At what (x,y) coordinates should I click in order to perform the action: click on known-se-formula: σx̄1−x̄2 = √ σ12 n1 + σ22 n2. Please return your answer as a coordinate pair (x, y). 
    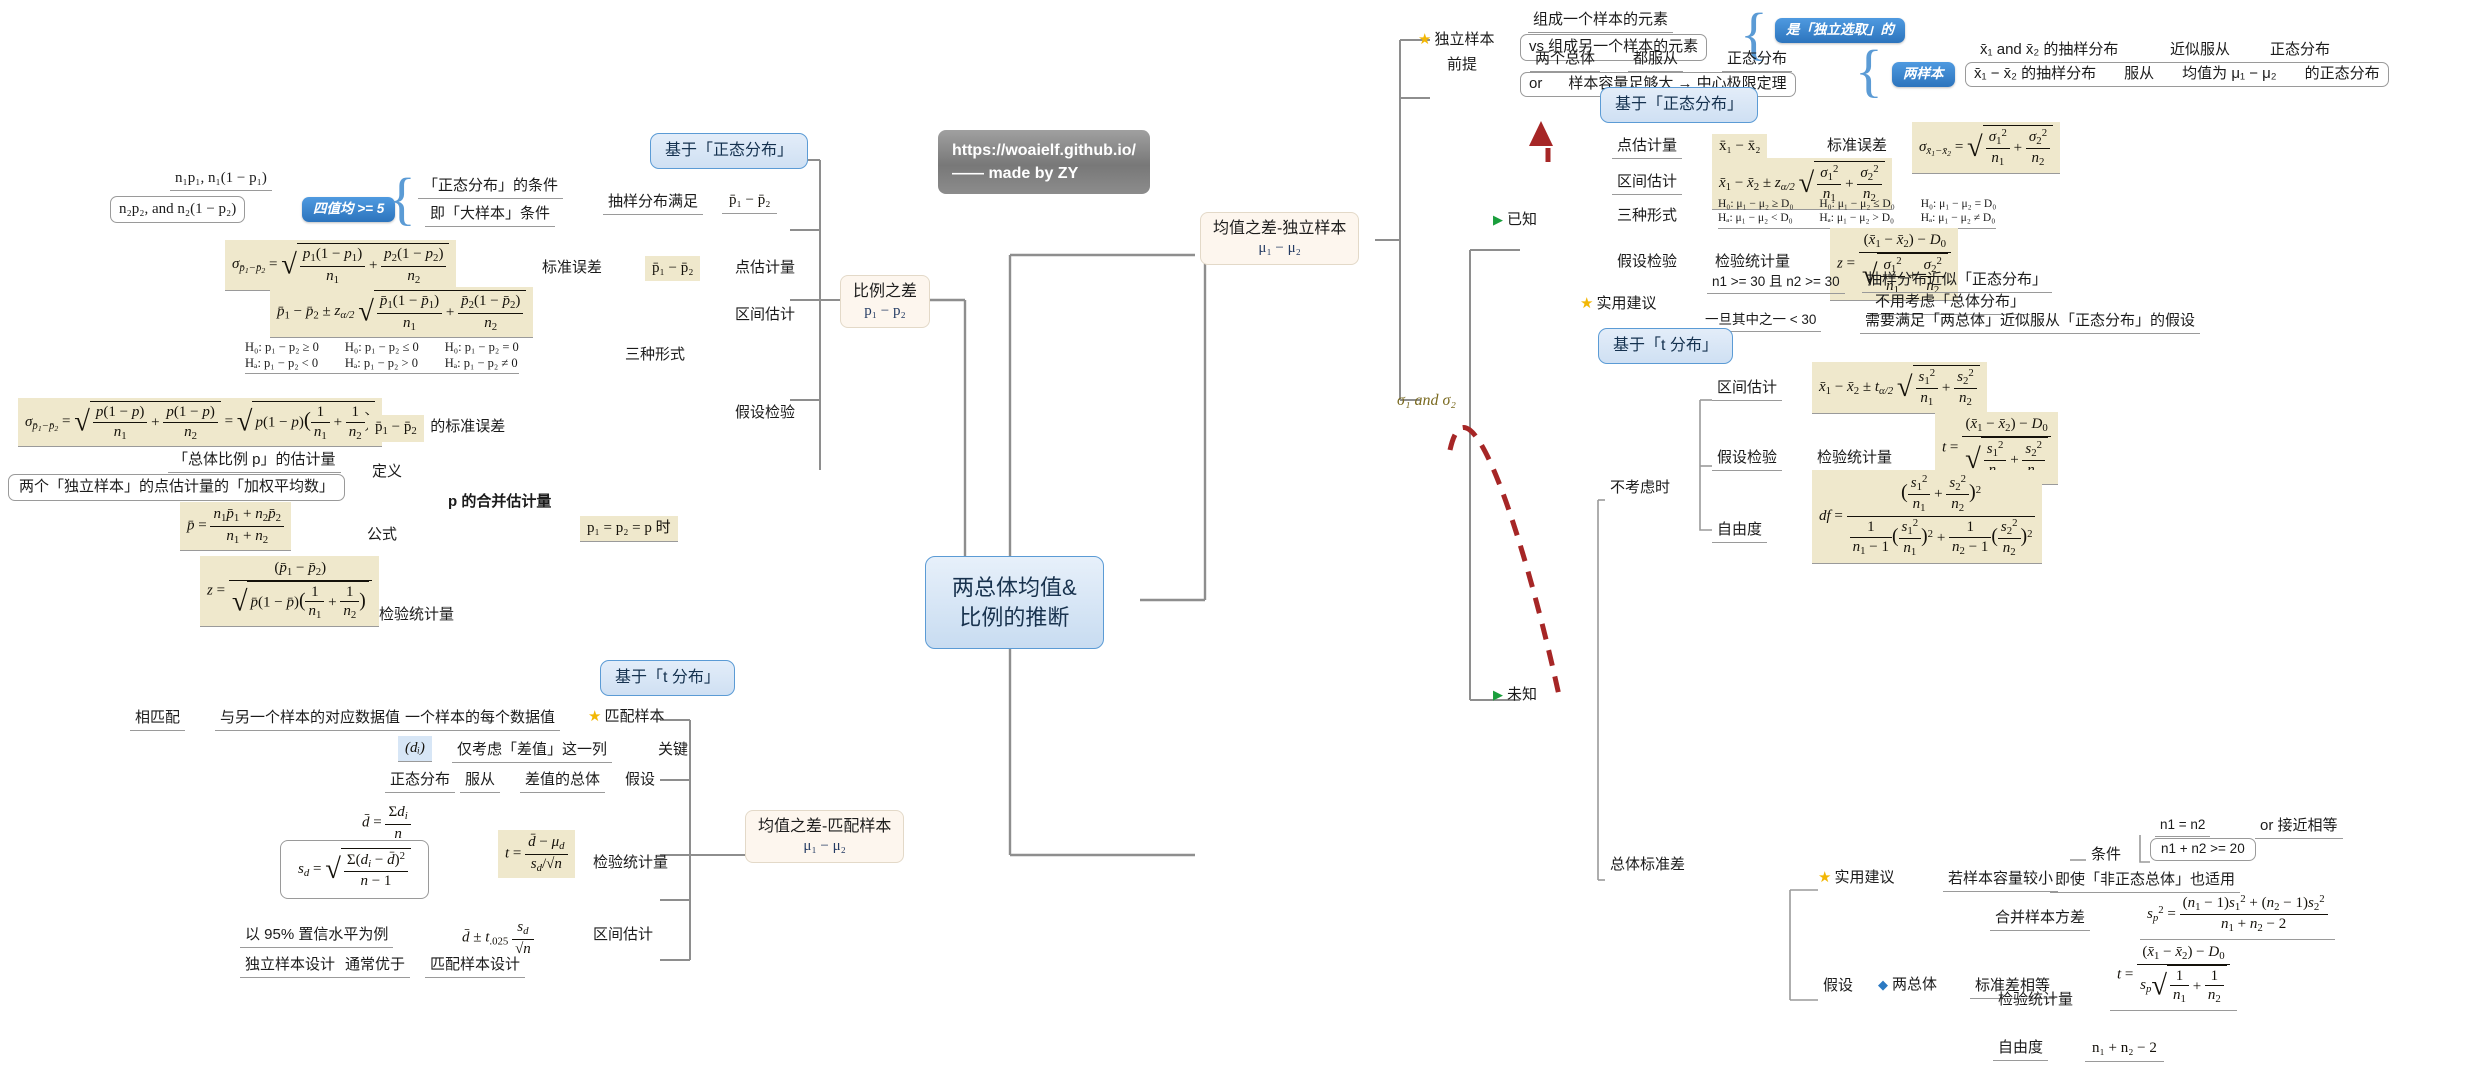
    Looking at the image, I should click on (1986, 147).